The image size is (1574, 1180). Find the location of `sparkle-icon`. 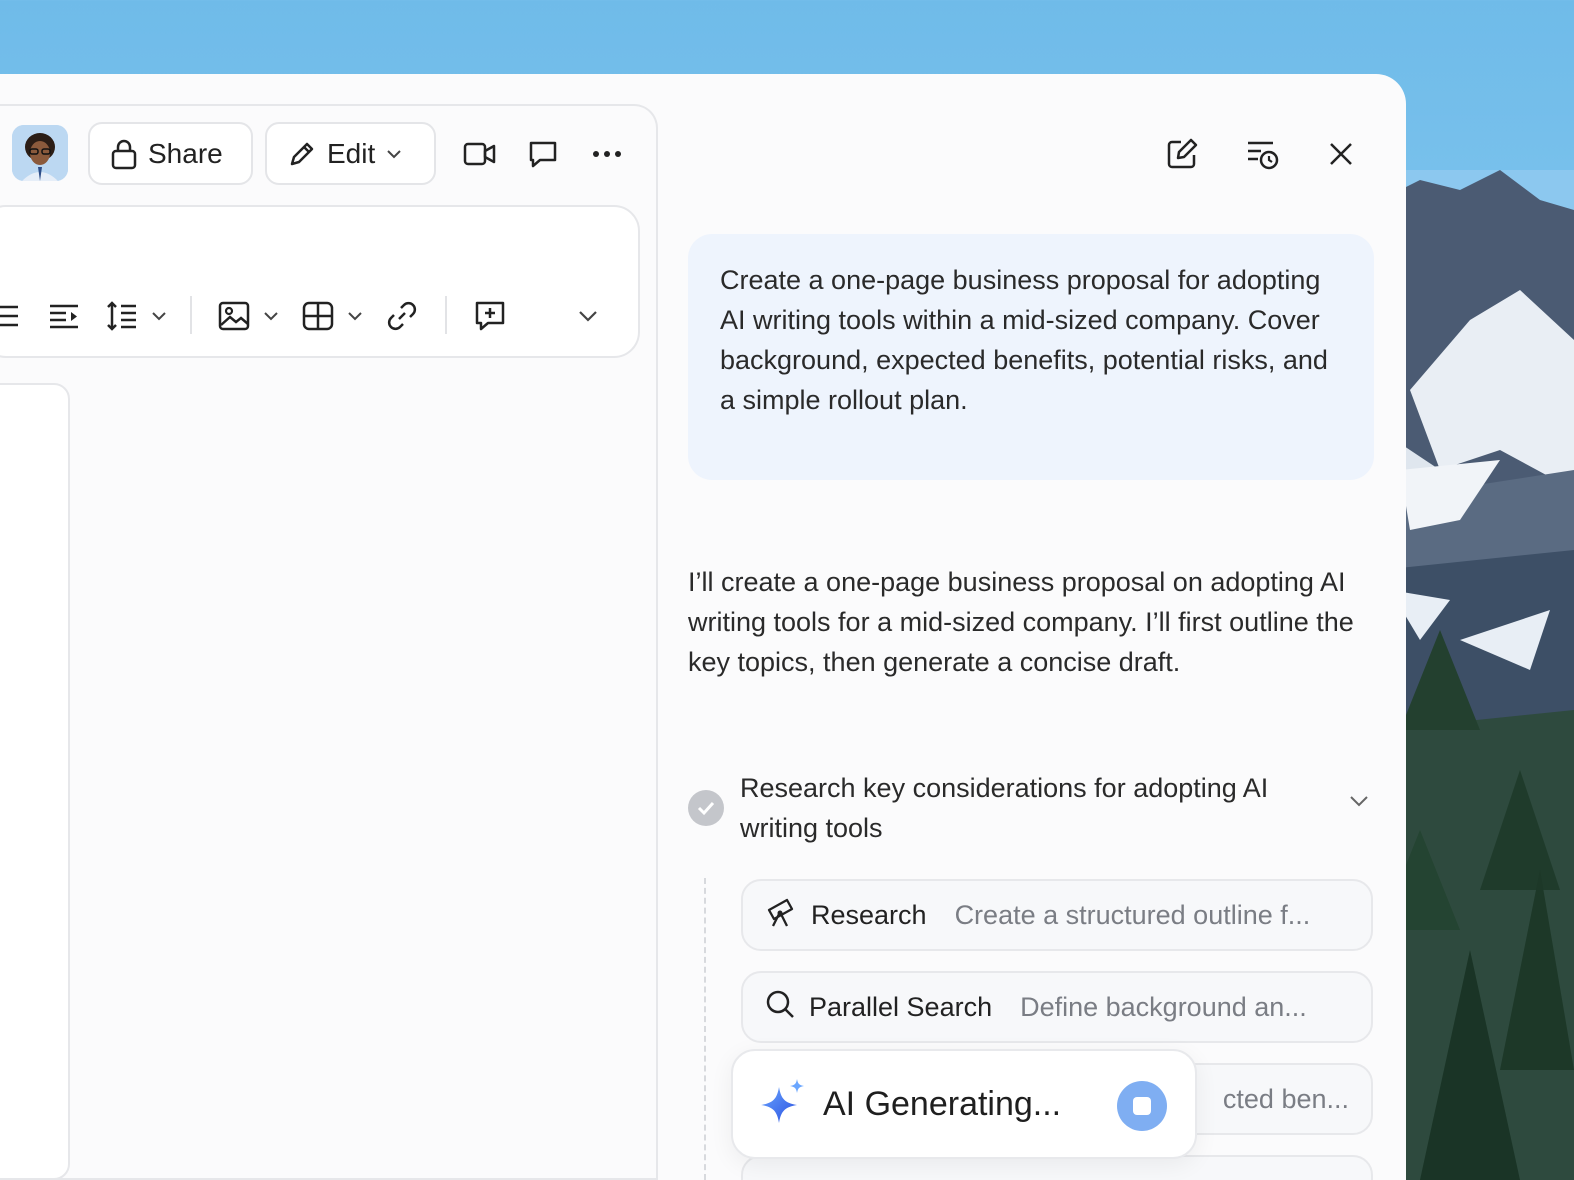

sparkle-icon is located at coordinates (782, 1104).